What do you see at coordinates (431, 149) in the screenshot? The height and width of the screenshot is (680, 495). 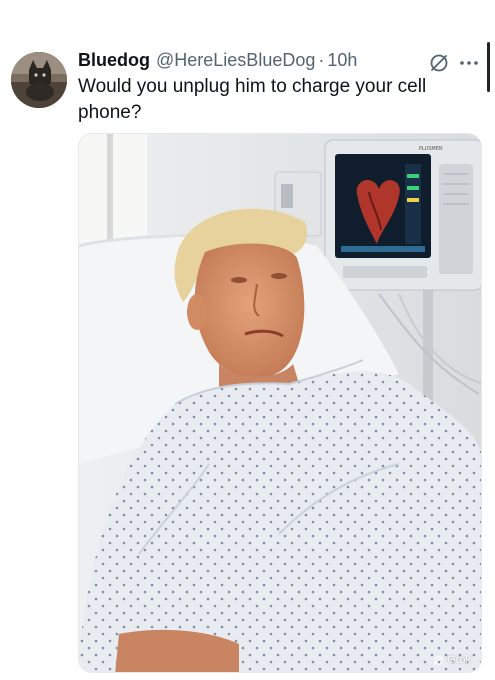 I see `monitor-label: PLUSMEN` at bounding box center [431, 149].